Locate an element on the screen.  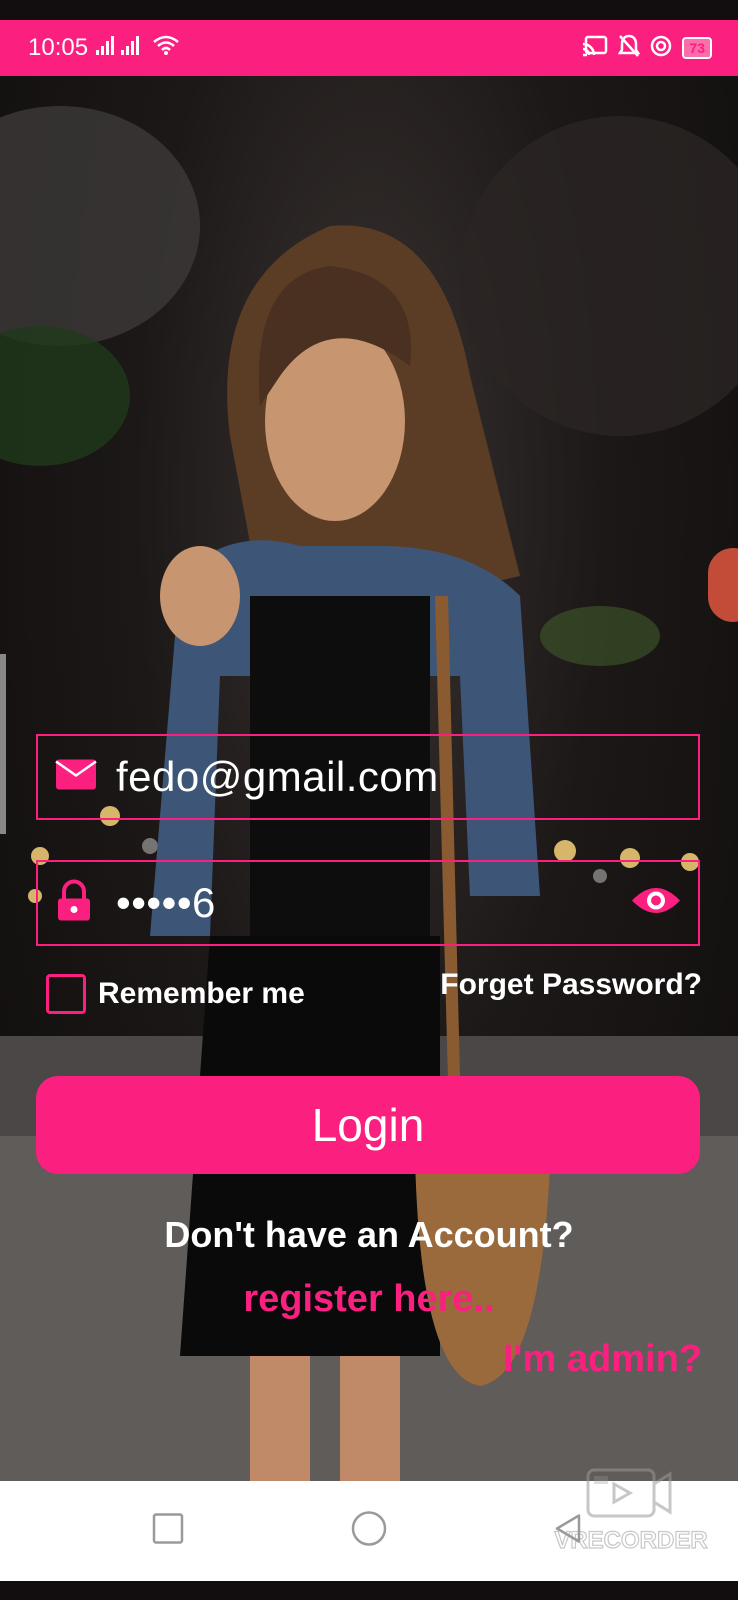
status-bar: 10:05 73 is located at coordinates (369, 48).